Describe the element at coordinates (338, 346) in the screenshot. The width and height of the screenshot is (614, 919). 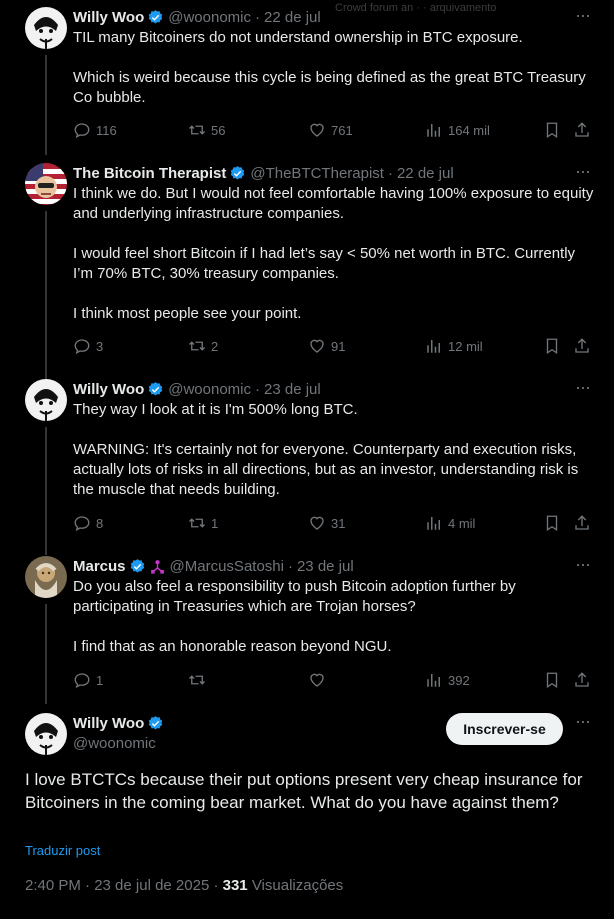
I see `like-count: 91` at that location.